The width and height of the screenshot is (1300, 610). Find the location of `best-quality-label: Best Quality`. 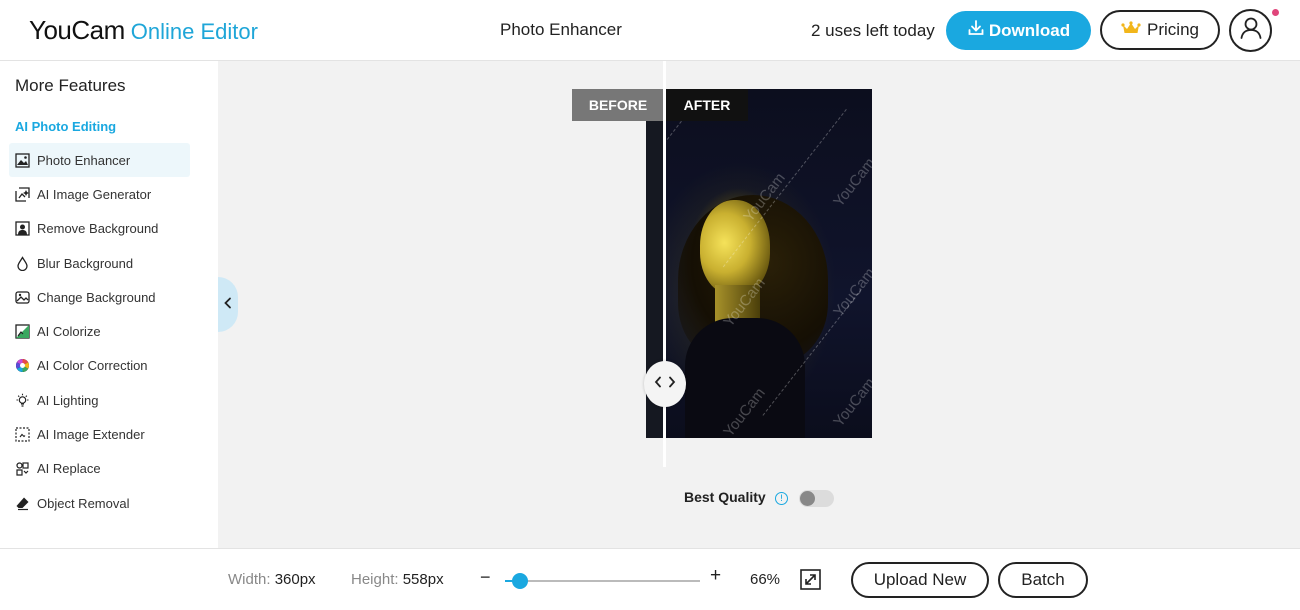

best-quality-label: Best Quality is located at coordinates (725, 497).